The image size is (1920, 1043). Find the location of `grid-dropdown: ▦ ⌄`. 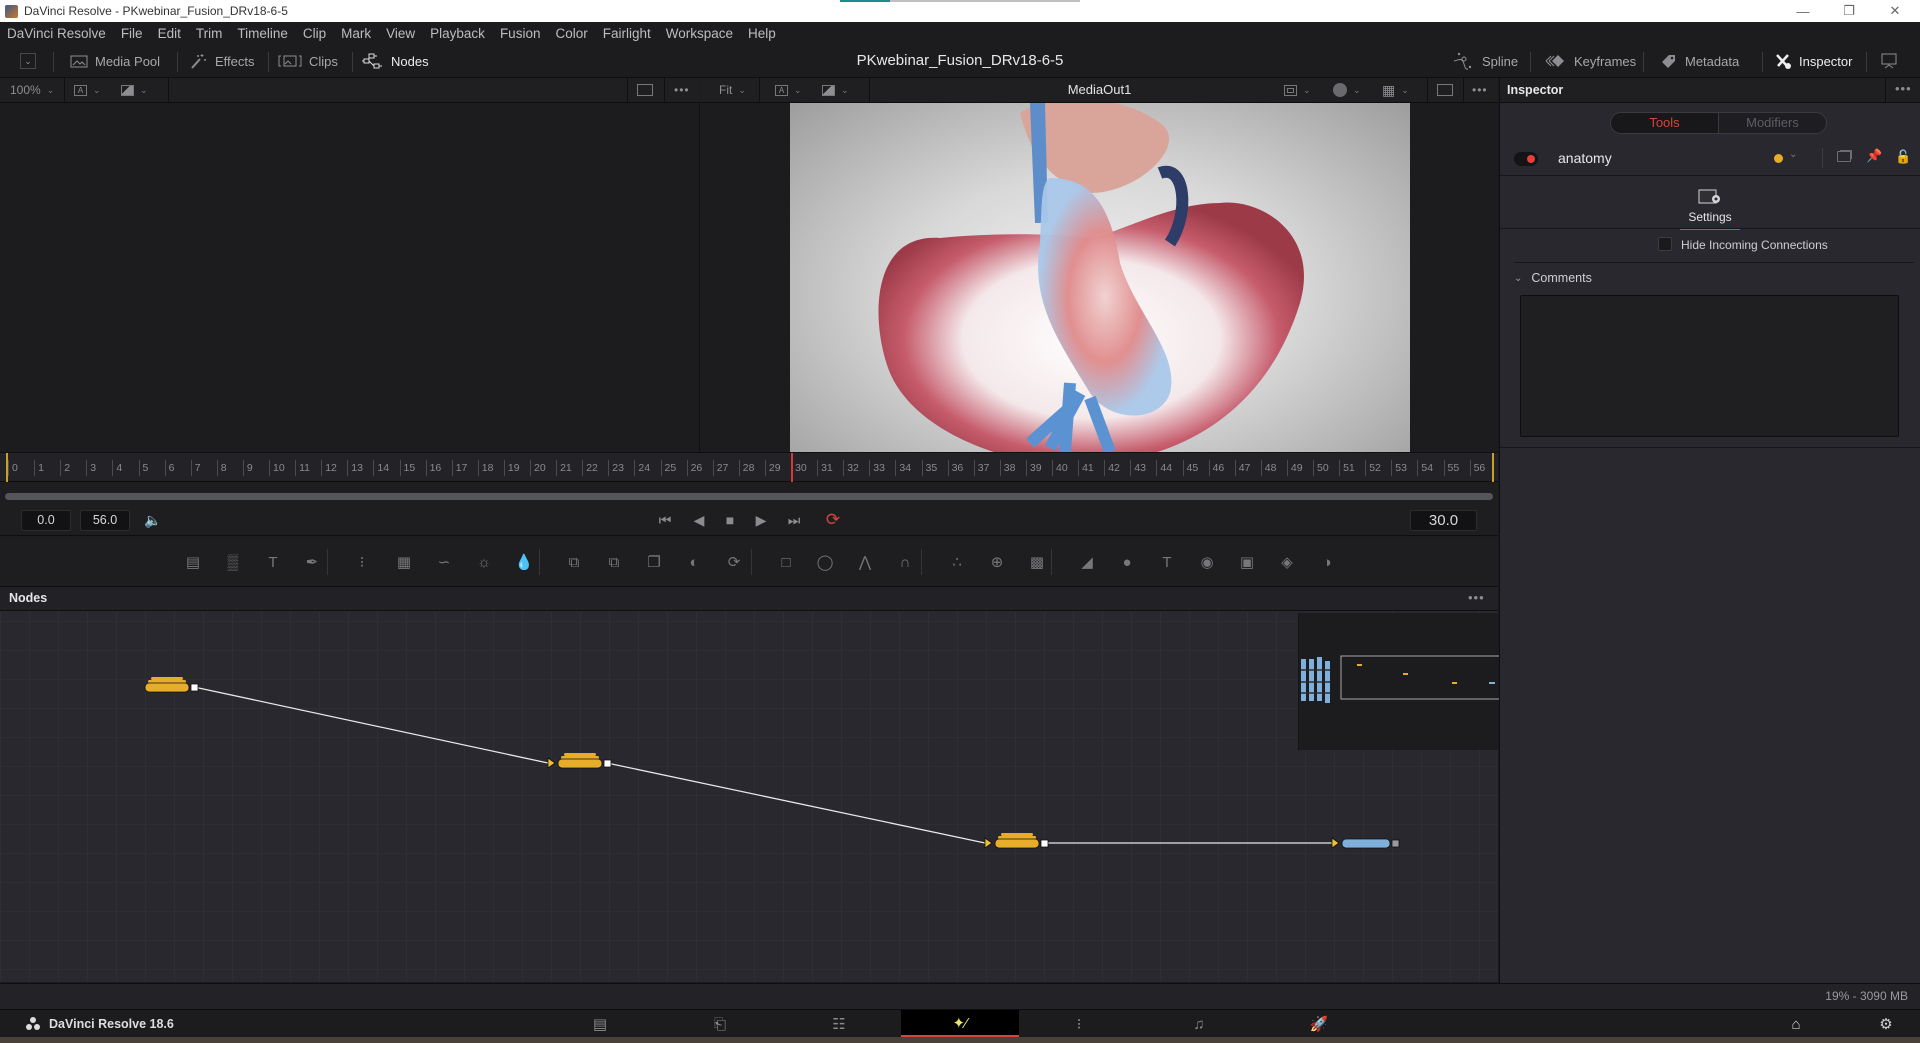

grid-dropdown: ▦ ⌄ is located at coordinates (1395, 90).